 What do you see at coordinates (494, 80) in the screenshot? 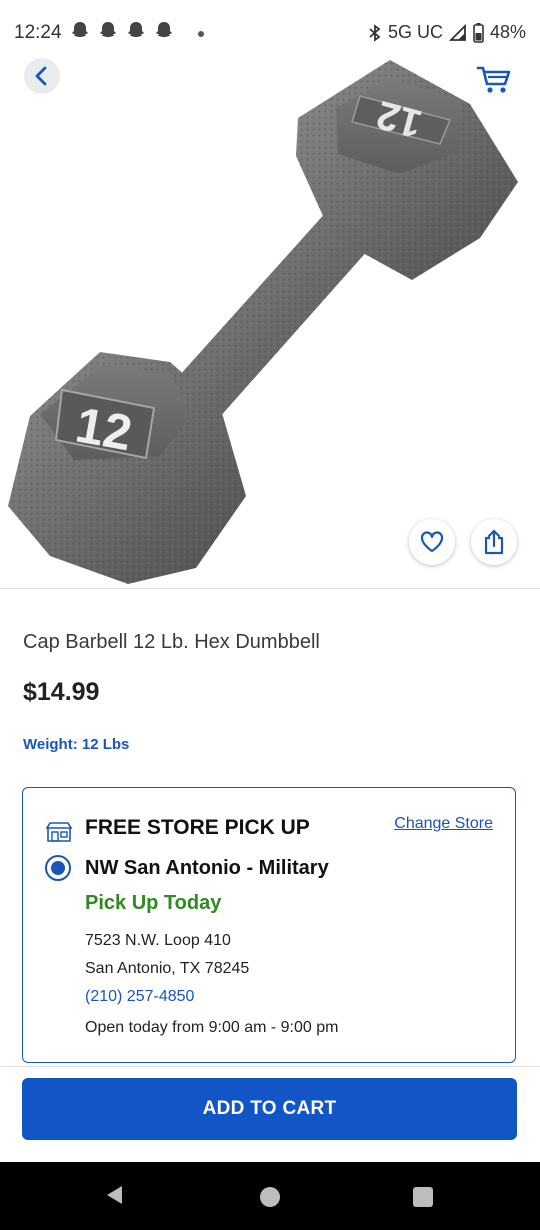
I see `cart-icon` at bounding box center [494, 80].